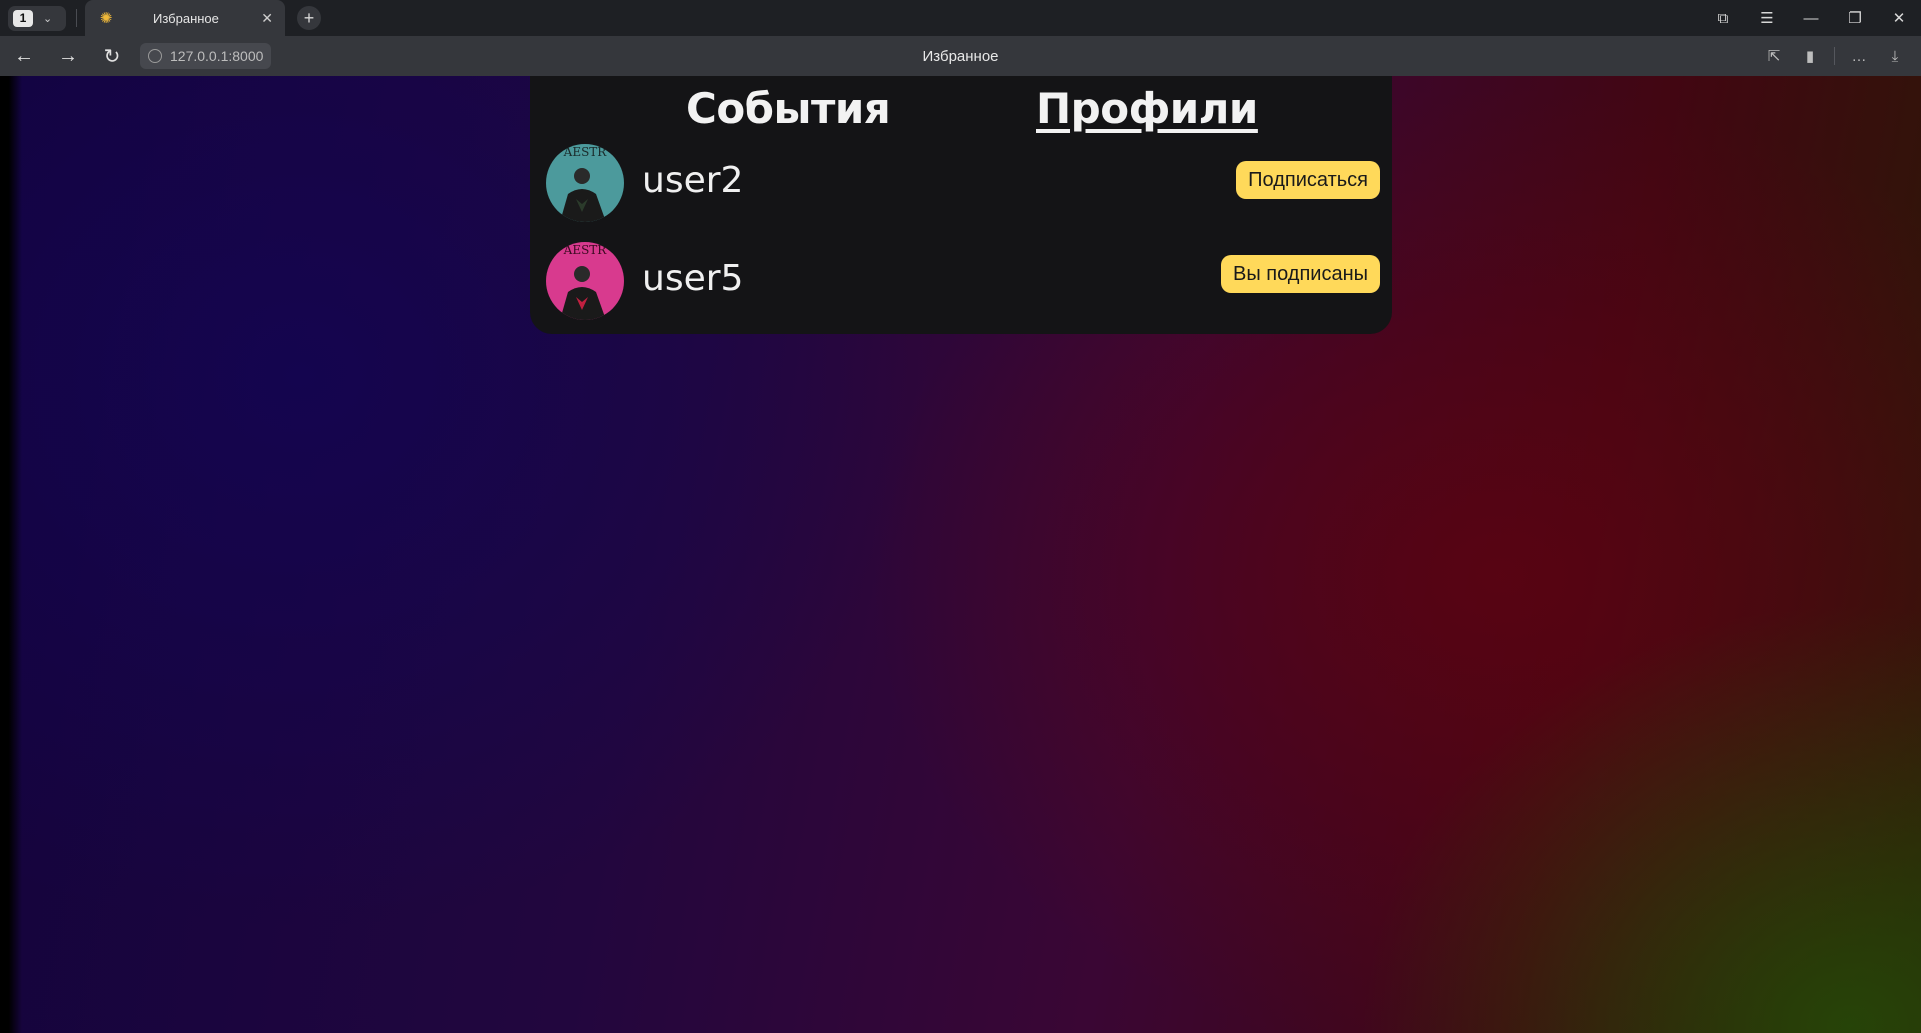 This screenshot has width=1921, height=1033. Describe the element at coordinates (1147, 108) in the screenshot. I see `tab-profiles: Профили` at that location.